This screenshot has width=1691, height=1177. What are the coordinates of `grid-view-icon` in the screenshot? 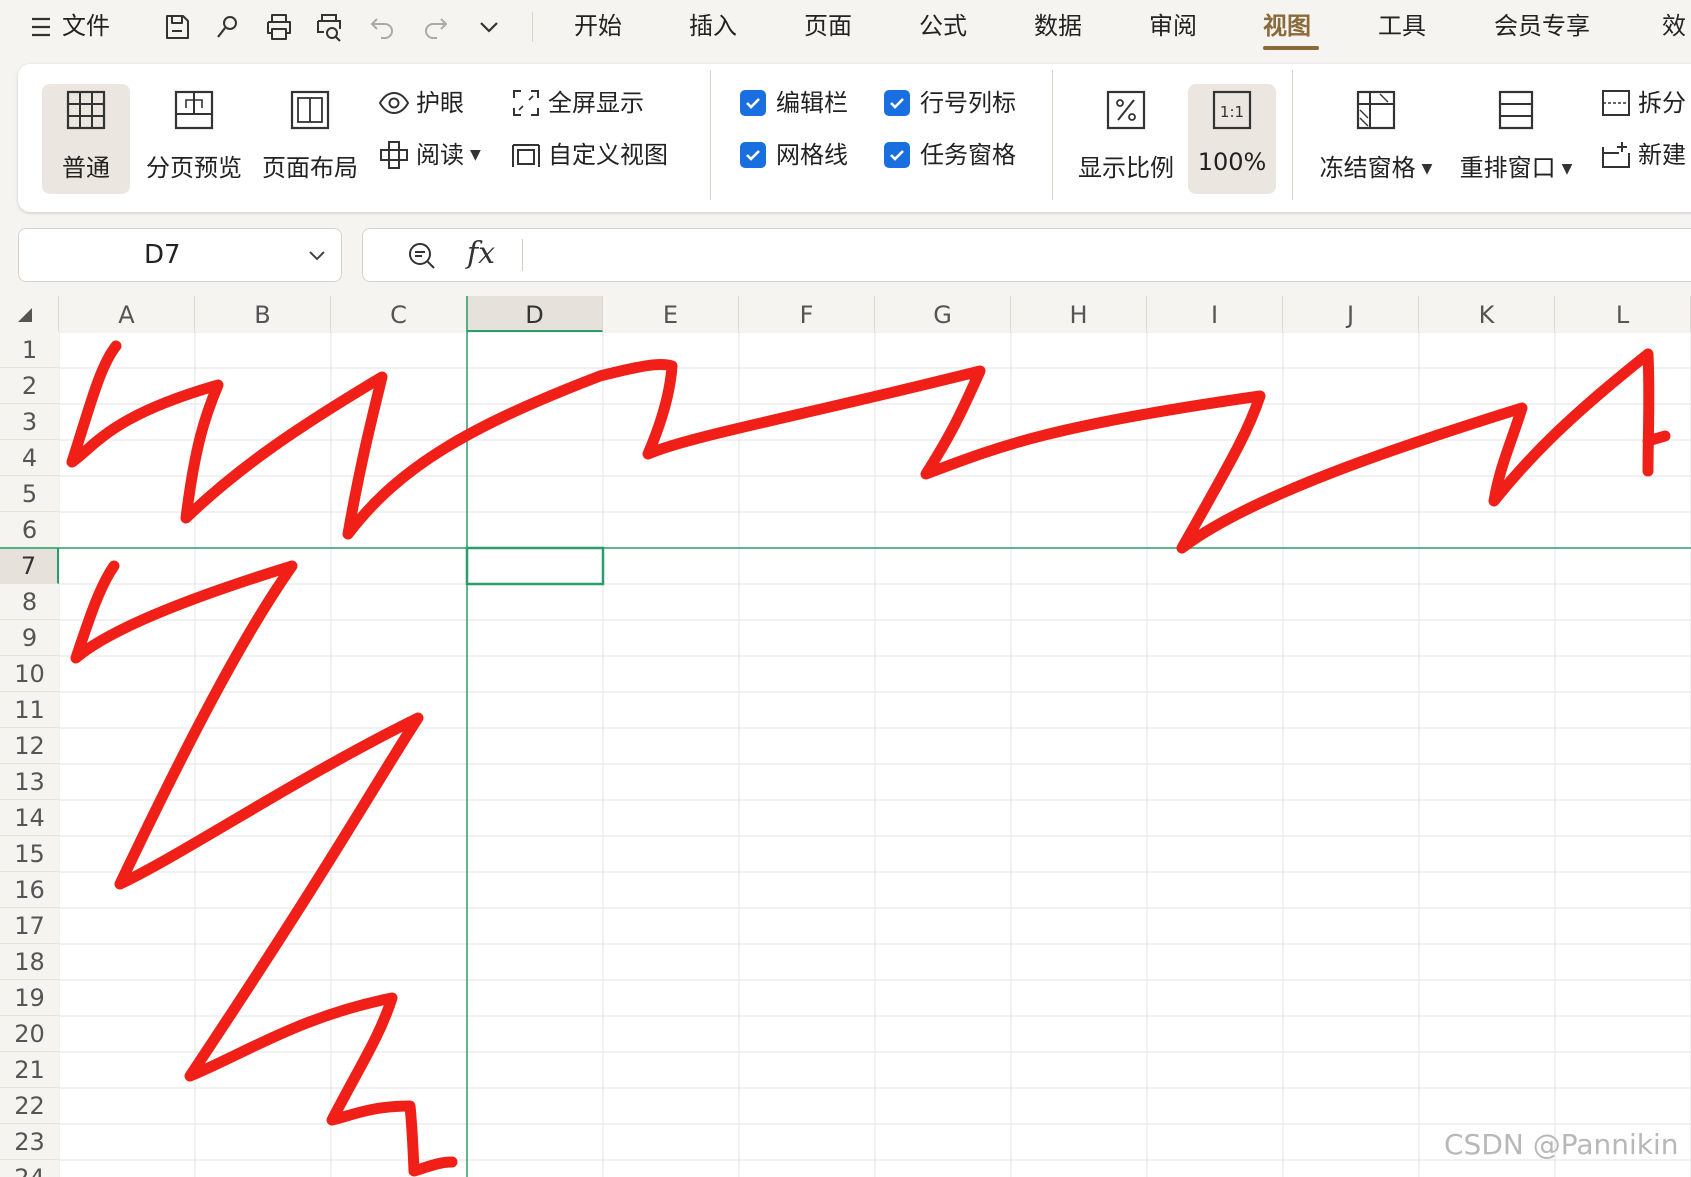 It's located at (86, 110).